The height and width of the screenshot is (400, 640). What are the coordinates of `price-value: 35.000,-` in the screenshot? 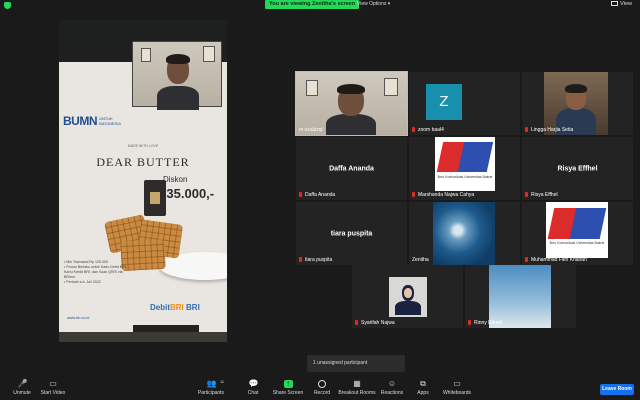 It's located at (190, 193).